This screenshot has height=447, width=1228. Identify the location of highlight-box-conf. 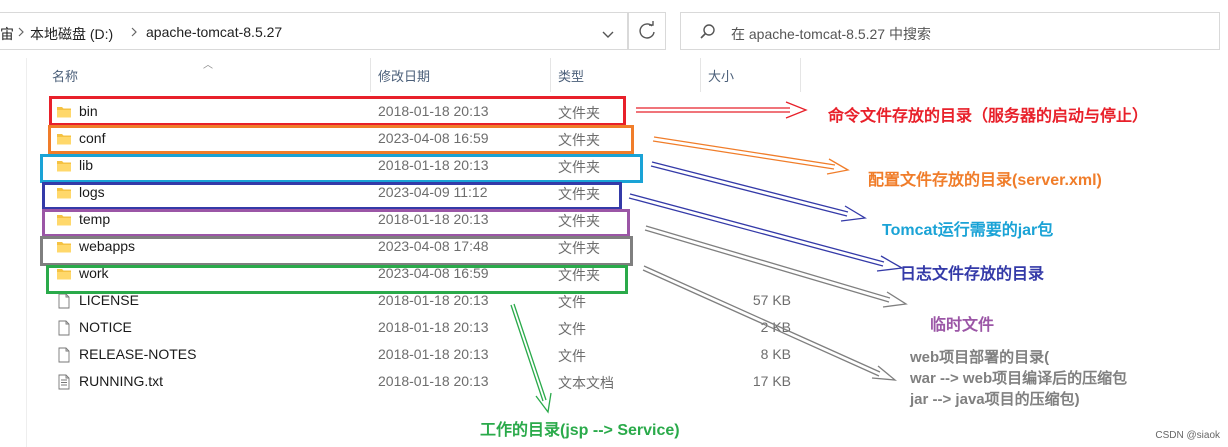
(341, 139).